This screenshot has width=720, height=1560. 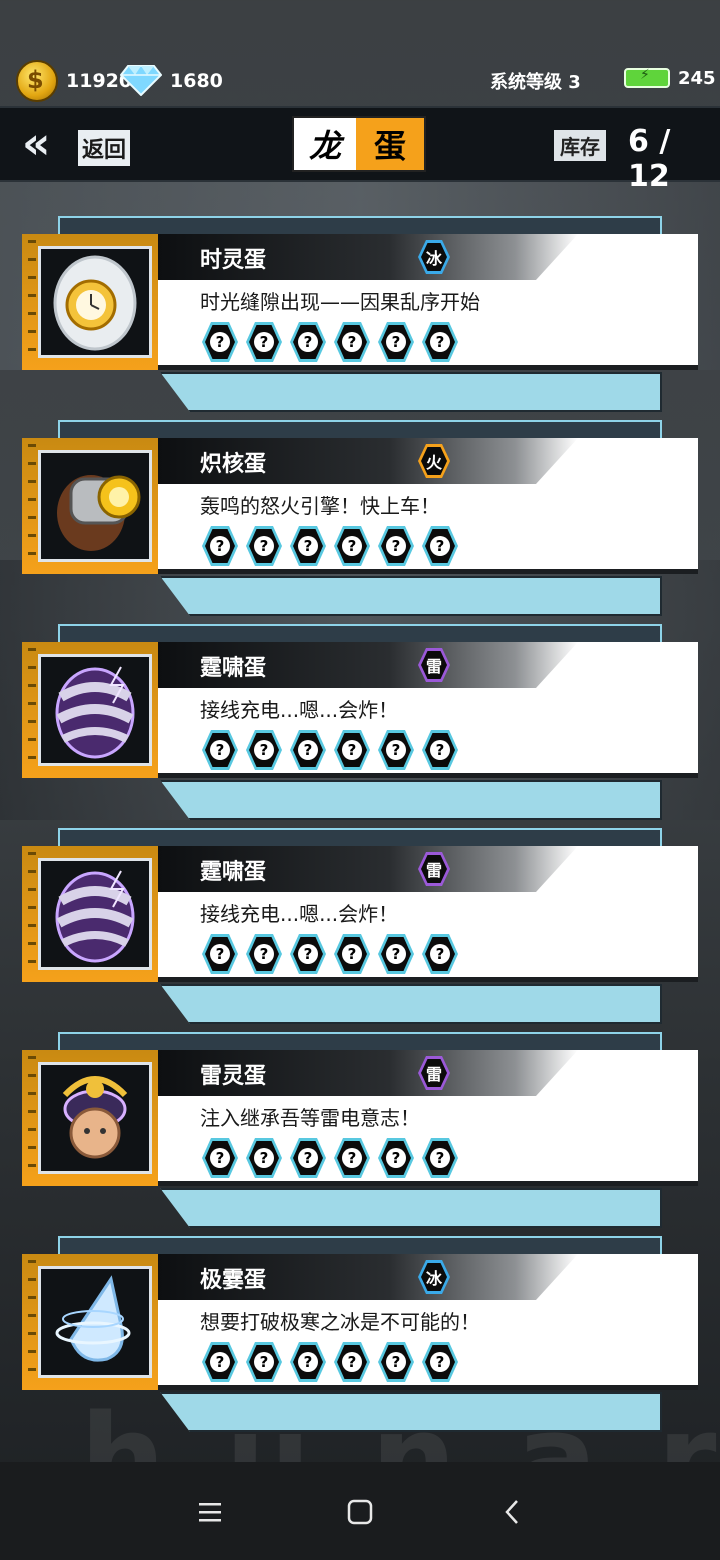 What do you see at coordinates (697, 78) in the screenshot?
I see `energy-count: 245` at bounding box center [697, 78].